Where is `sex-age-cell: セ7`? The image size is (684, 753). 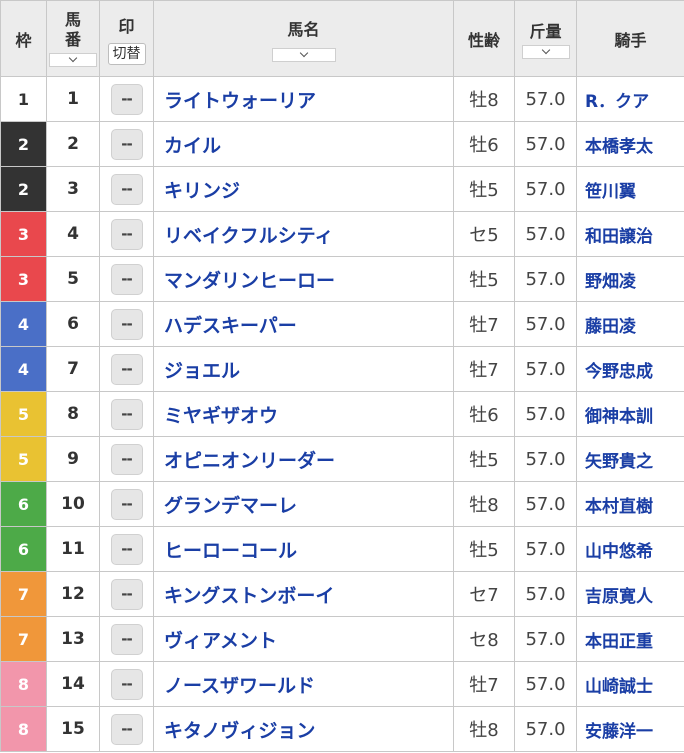
sex-age-cell: セ7 is located at coordinates (484, 594).